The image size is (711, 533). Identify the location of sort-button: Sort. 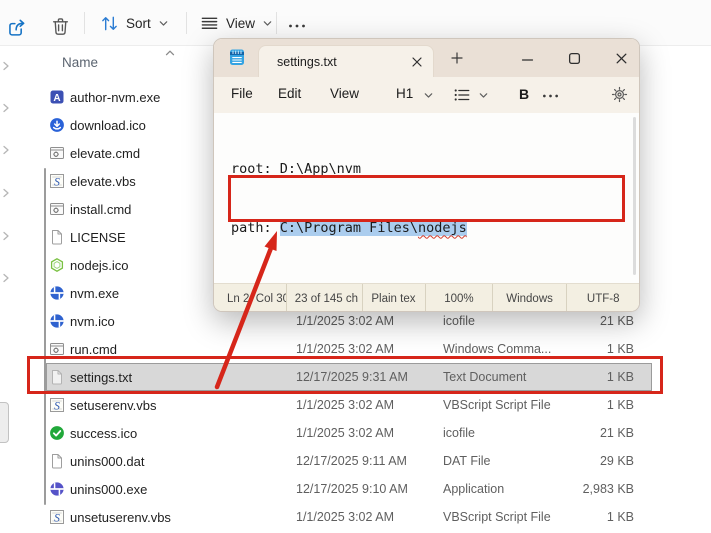
(134, 23).